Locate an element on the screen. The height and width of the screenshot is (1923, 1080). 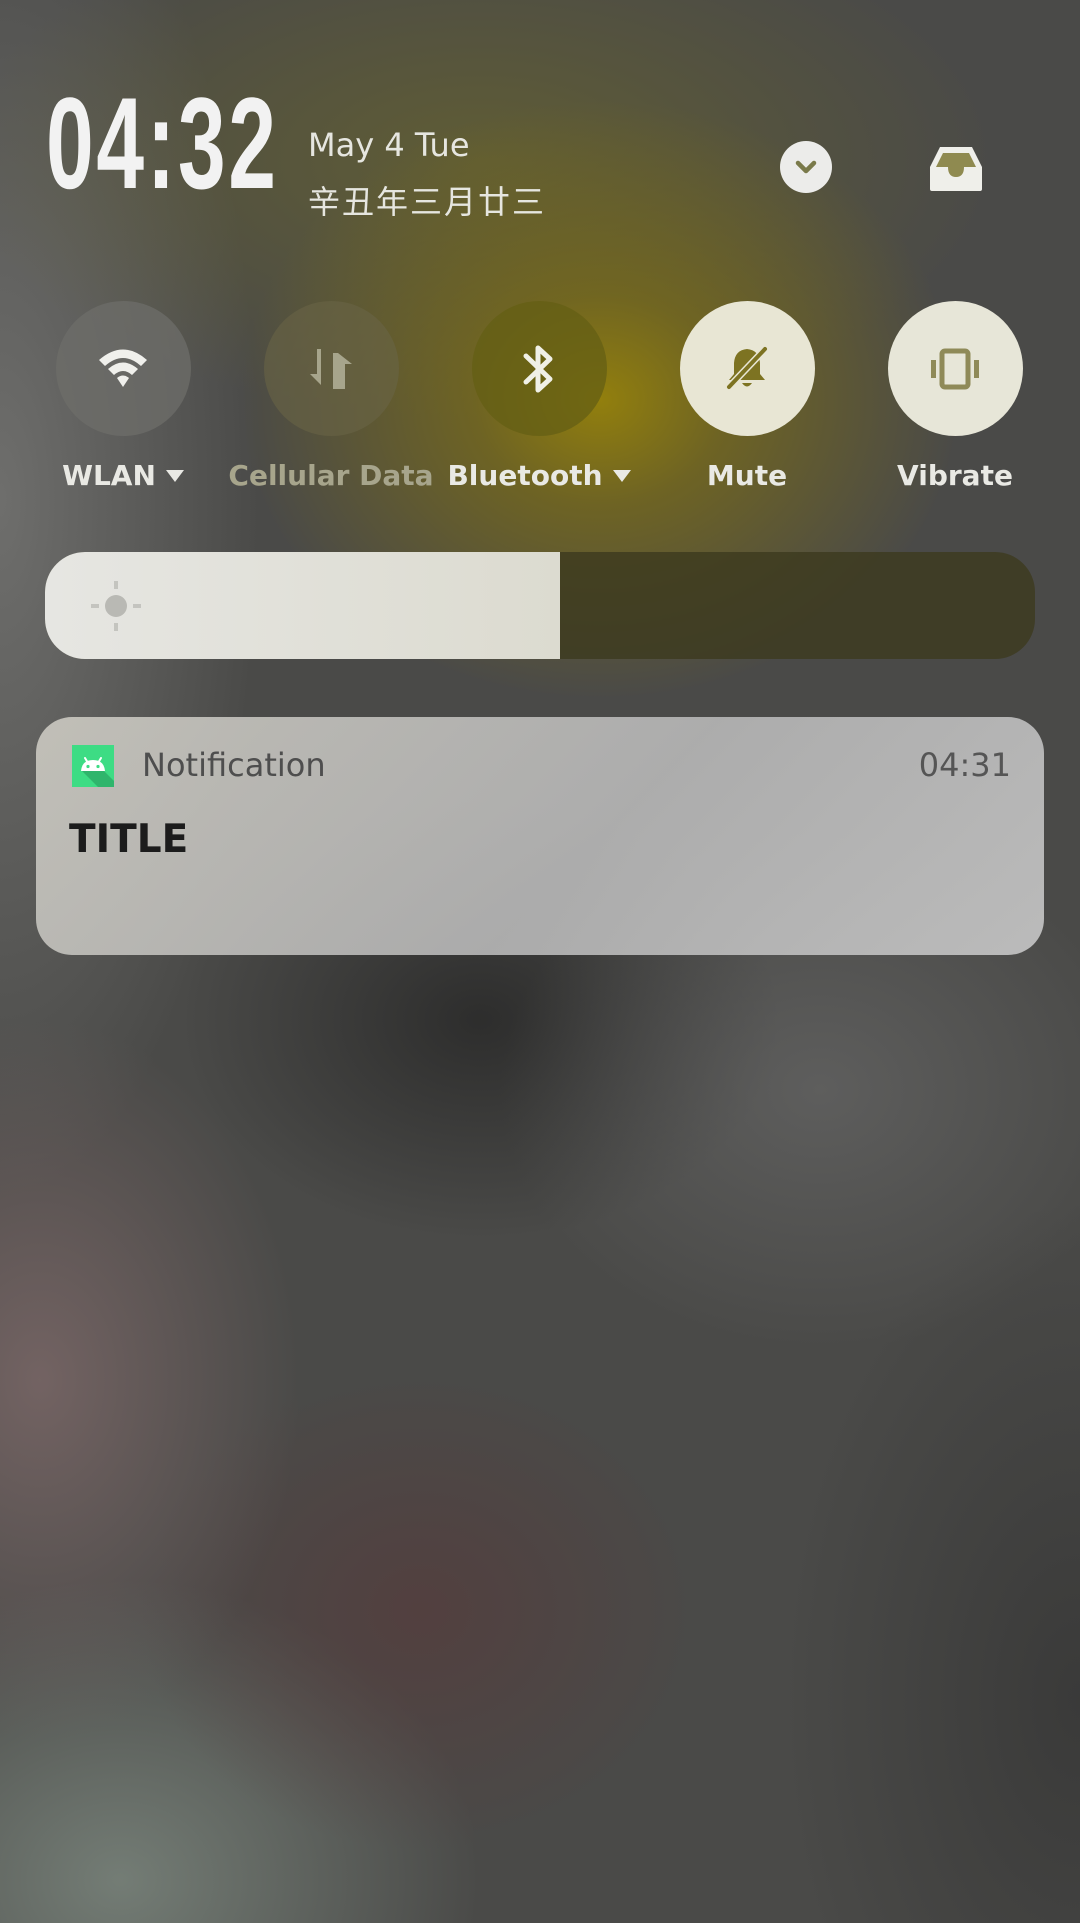
notification-card: Notification 04:31 TITLE is located at coordinates (540, 836).